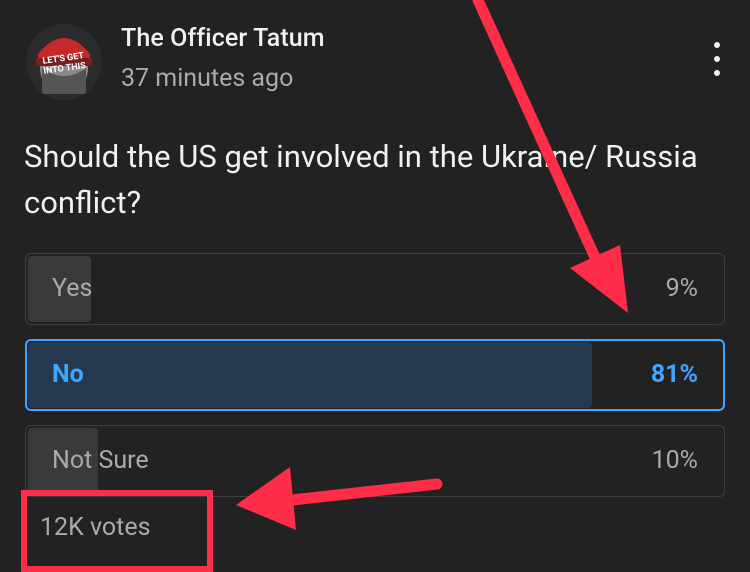  I want to click on post-timestamp: 37 minutes ago, so click(207, 78).